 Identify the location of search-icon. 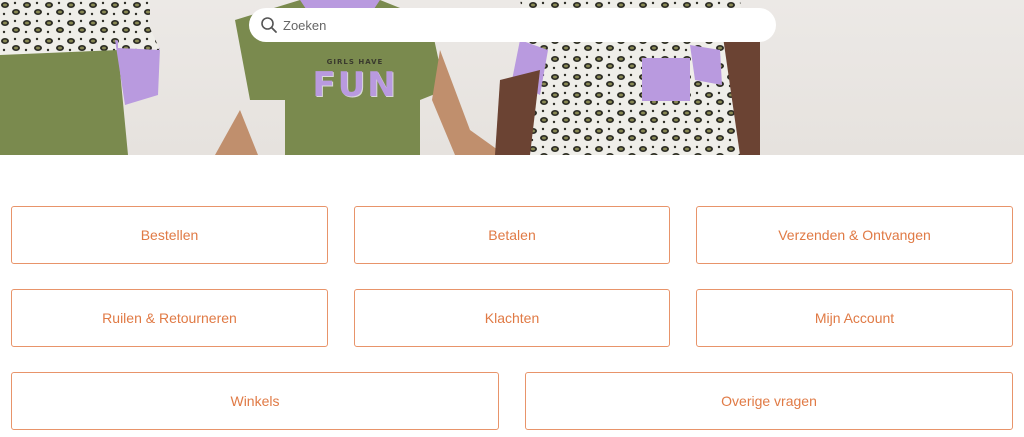
(269, 25).